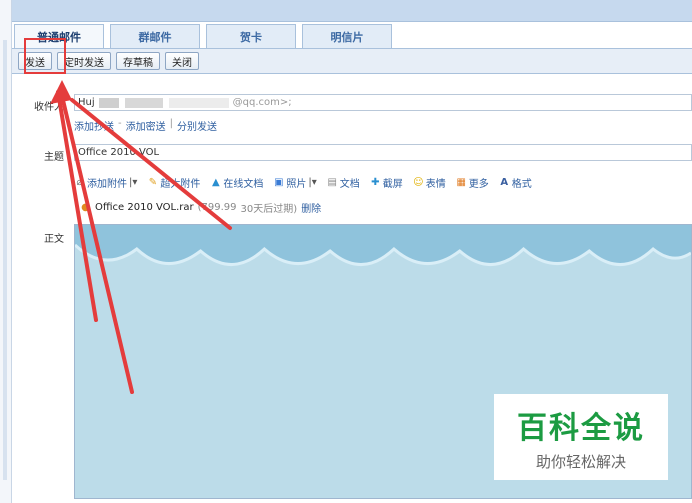  I want to click on document-action: ▤ 文档, so click(343, 182).